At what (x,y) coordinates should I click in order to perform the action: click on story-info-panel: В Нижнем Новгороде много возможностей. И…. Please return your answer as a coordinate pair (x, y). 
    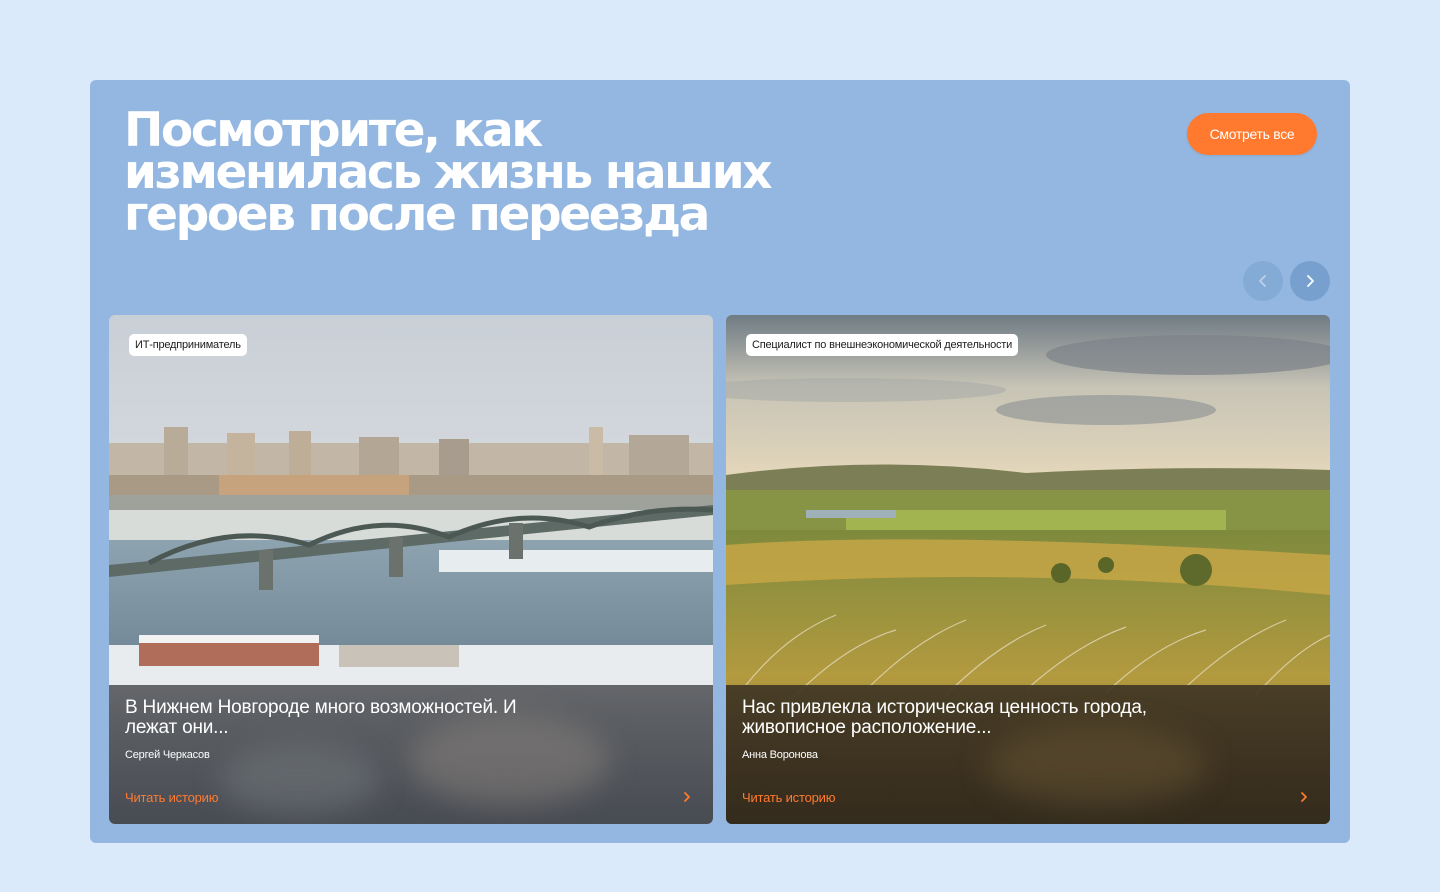
    Looking at the image, I should click on (411, 754).